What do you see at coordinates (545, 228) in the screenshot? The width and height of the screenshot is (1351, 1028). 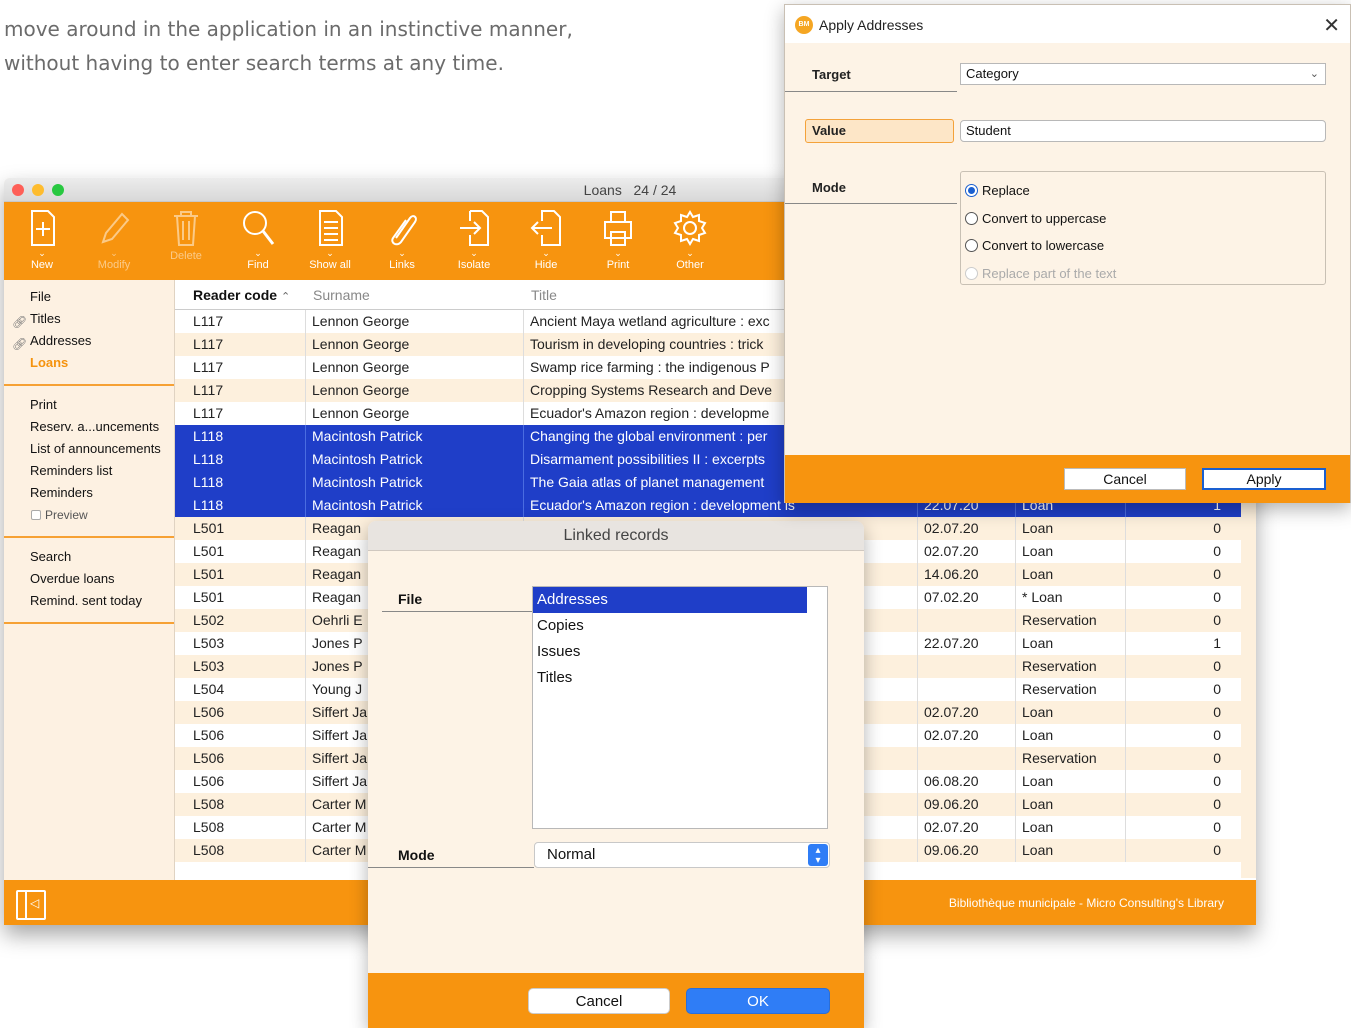 I see `hide-icon` at bounding box center [545, 228].